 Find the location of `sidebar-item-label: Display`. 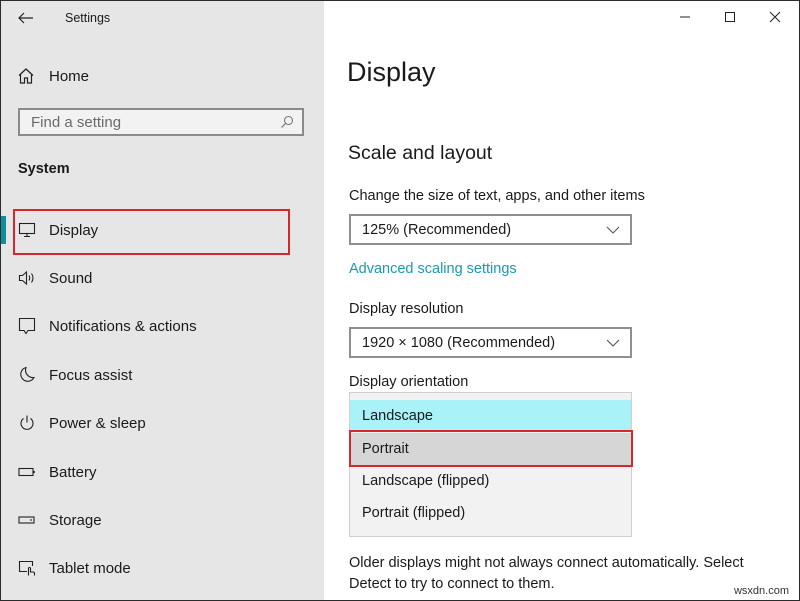

sidebar-item-label: Display is located at coordinates (74, 230).